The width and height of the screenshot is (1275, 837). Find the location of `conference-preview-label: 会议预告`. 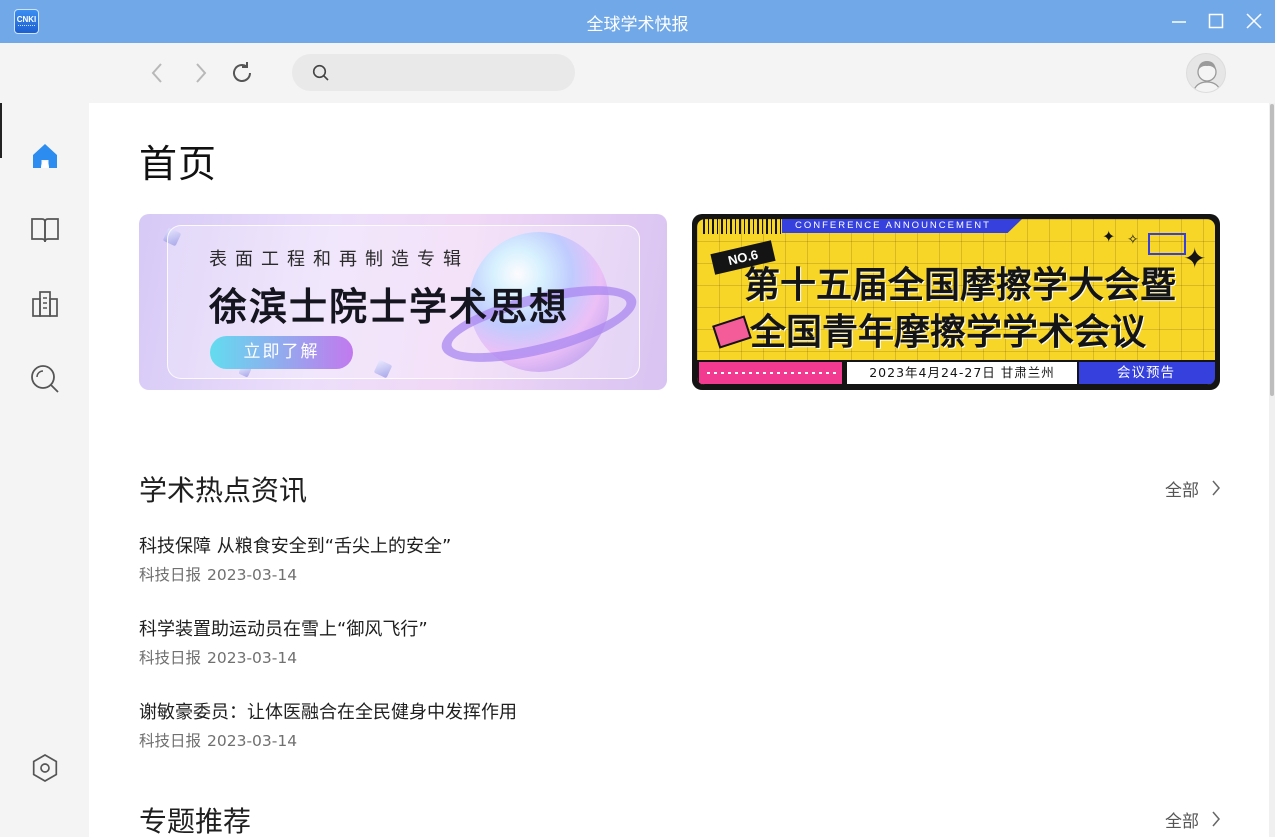

conference-preview-label: 会议预告 is located at coordinates (1147, 373).